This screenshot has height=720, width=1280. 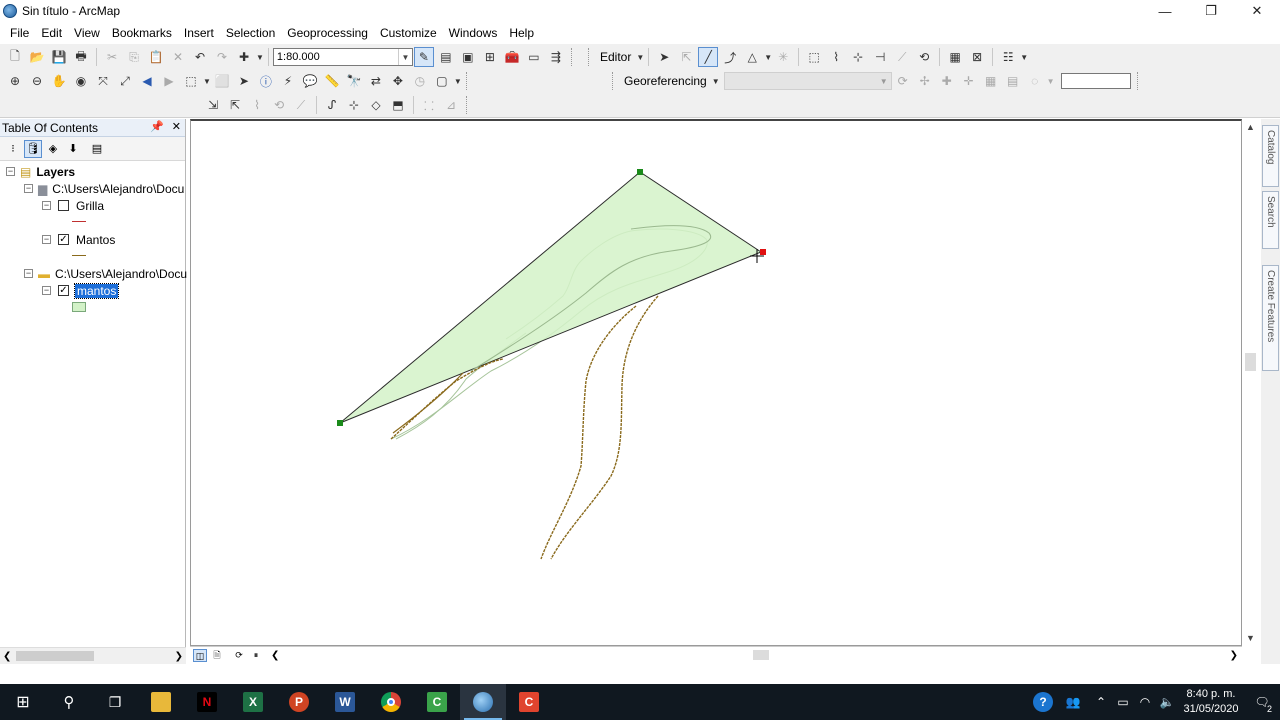 I want to click on topology-rules-icon: ⊿, so click(x=451, y=105).